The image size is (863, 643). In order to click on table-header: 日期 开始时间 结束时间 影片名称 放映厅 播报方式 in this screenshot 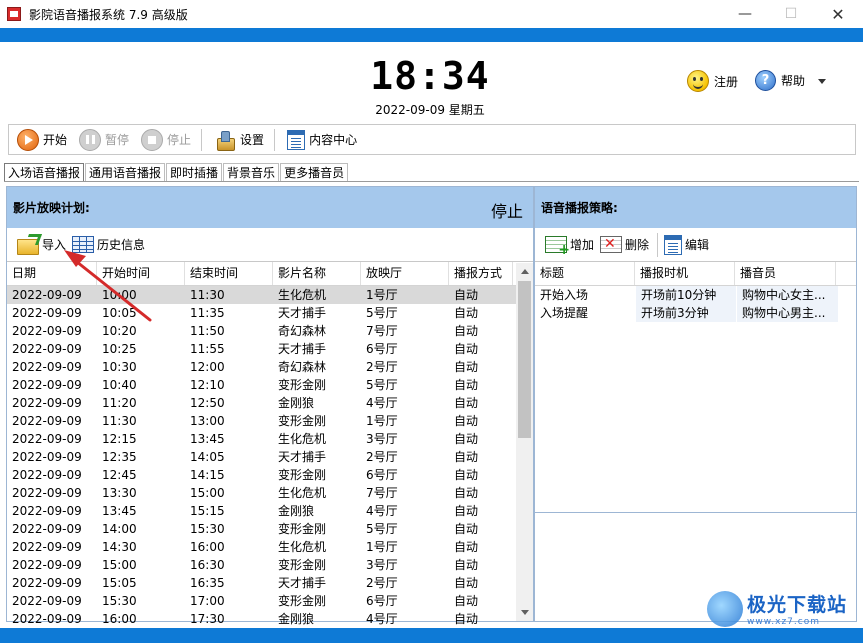, I will do `click(270, 274)`.